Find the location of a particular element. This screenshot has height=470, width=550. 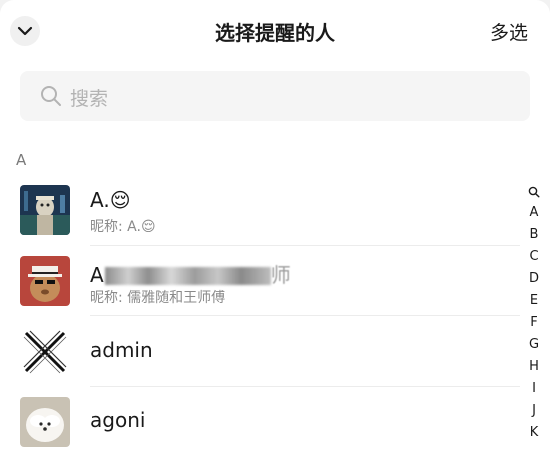

contact-row: admin is located at coordinates (260, 362).